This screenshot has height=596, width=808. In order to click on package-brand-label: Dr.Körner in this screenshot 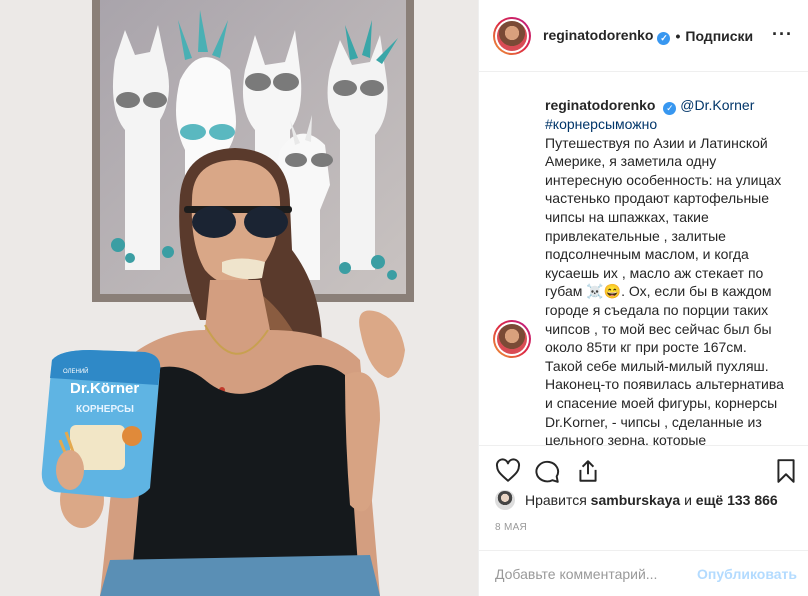, I will do `click(104, 388)`.